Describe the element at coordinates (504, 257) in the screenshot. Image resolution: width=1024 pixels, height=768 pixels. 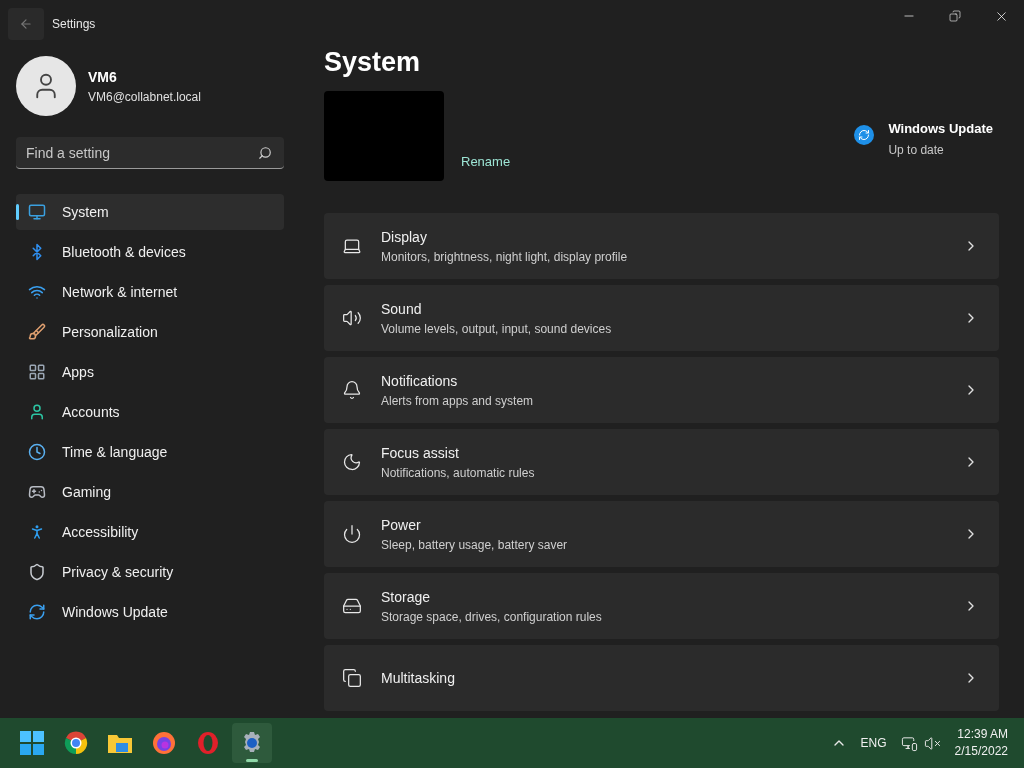
I see `card-subtitle: Monitors, brightness, night light, display profile` at that location.